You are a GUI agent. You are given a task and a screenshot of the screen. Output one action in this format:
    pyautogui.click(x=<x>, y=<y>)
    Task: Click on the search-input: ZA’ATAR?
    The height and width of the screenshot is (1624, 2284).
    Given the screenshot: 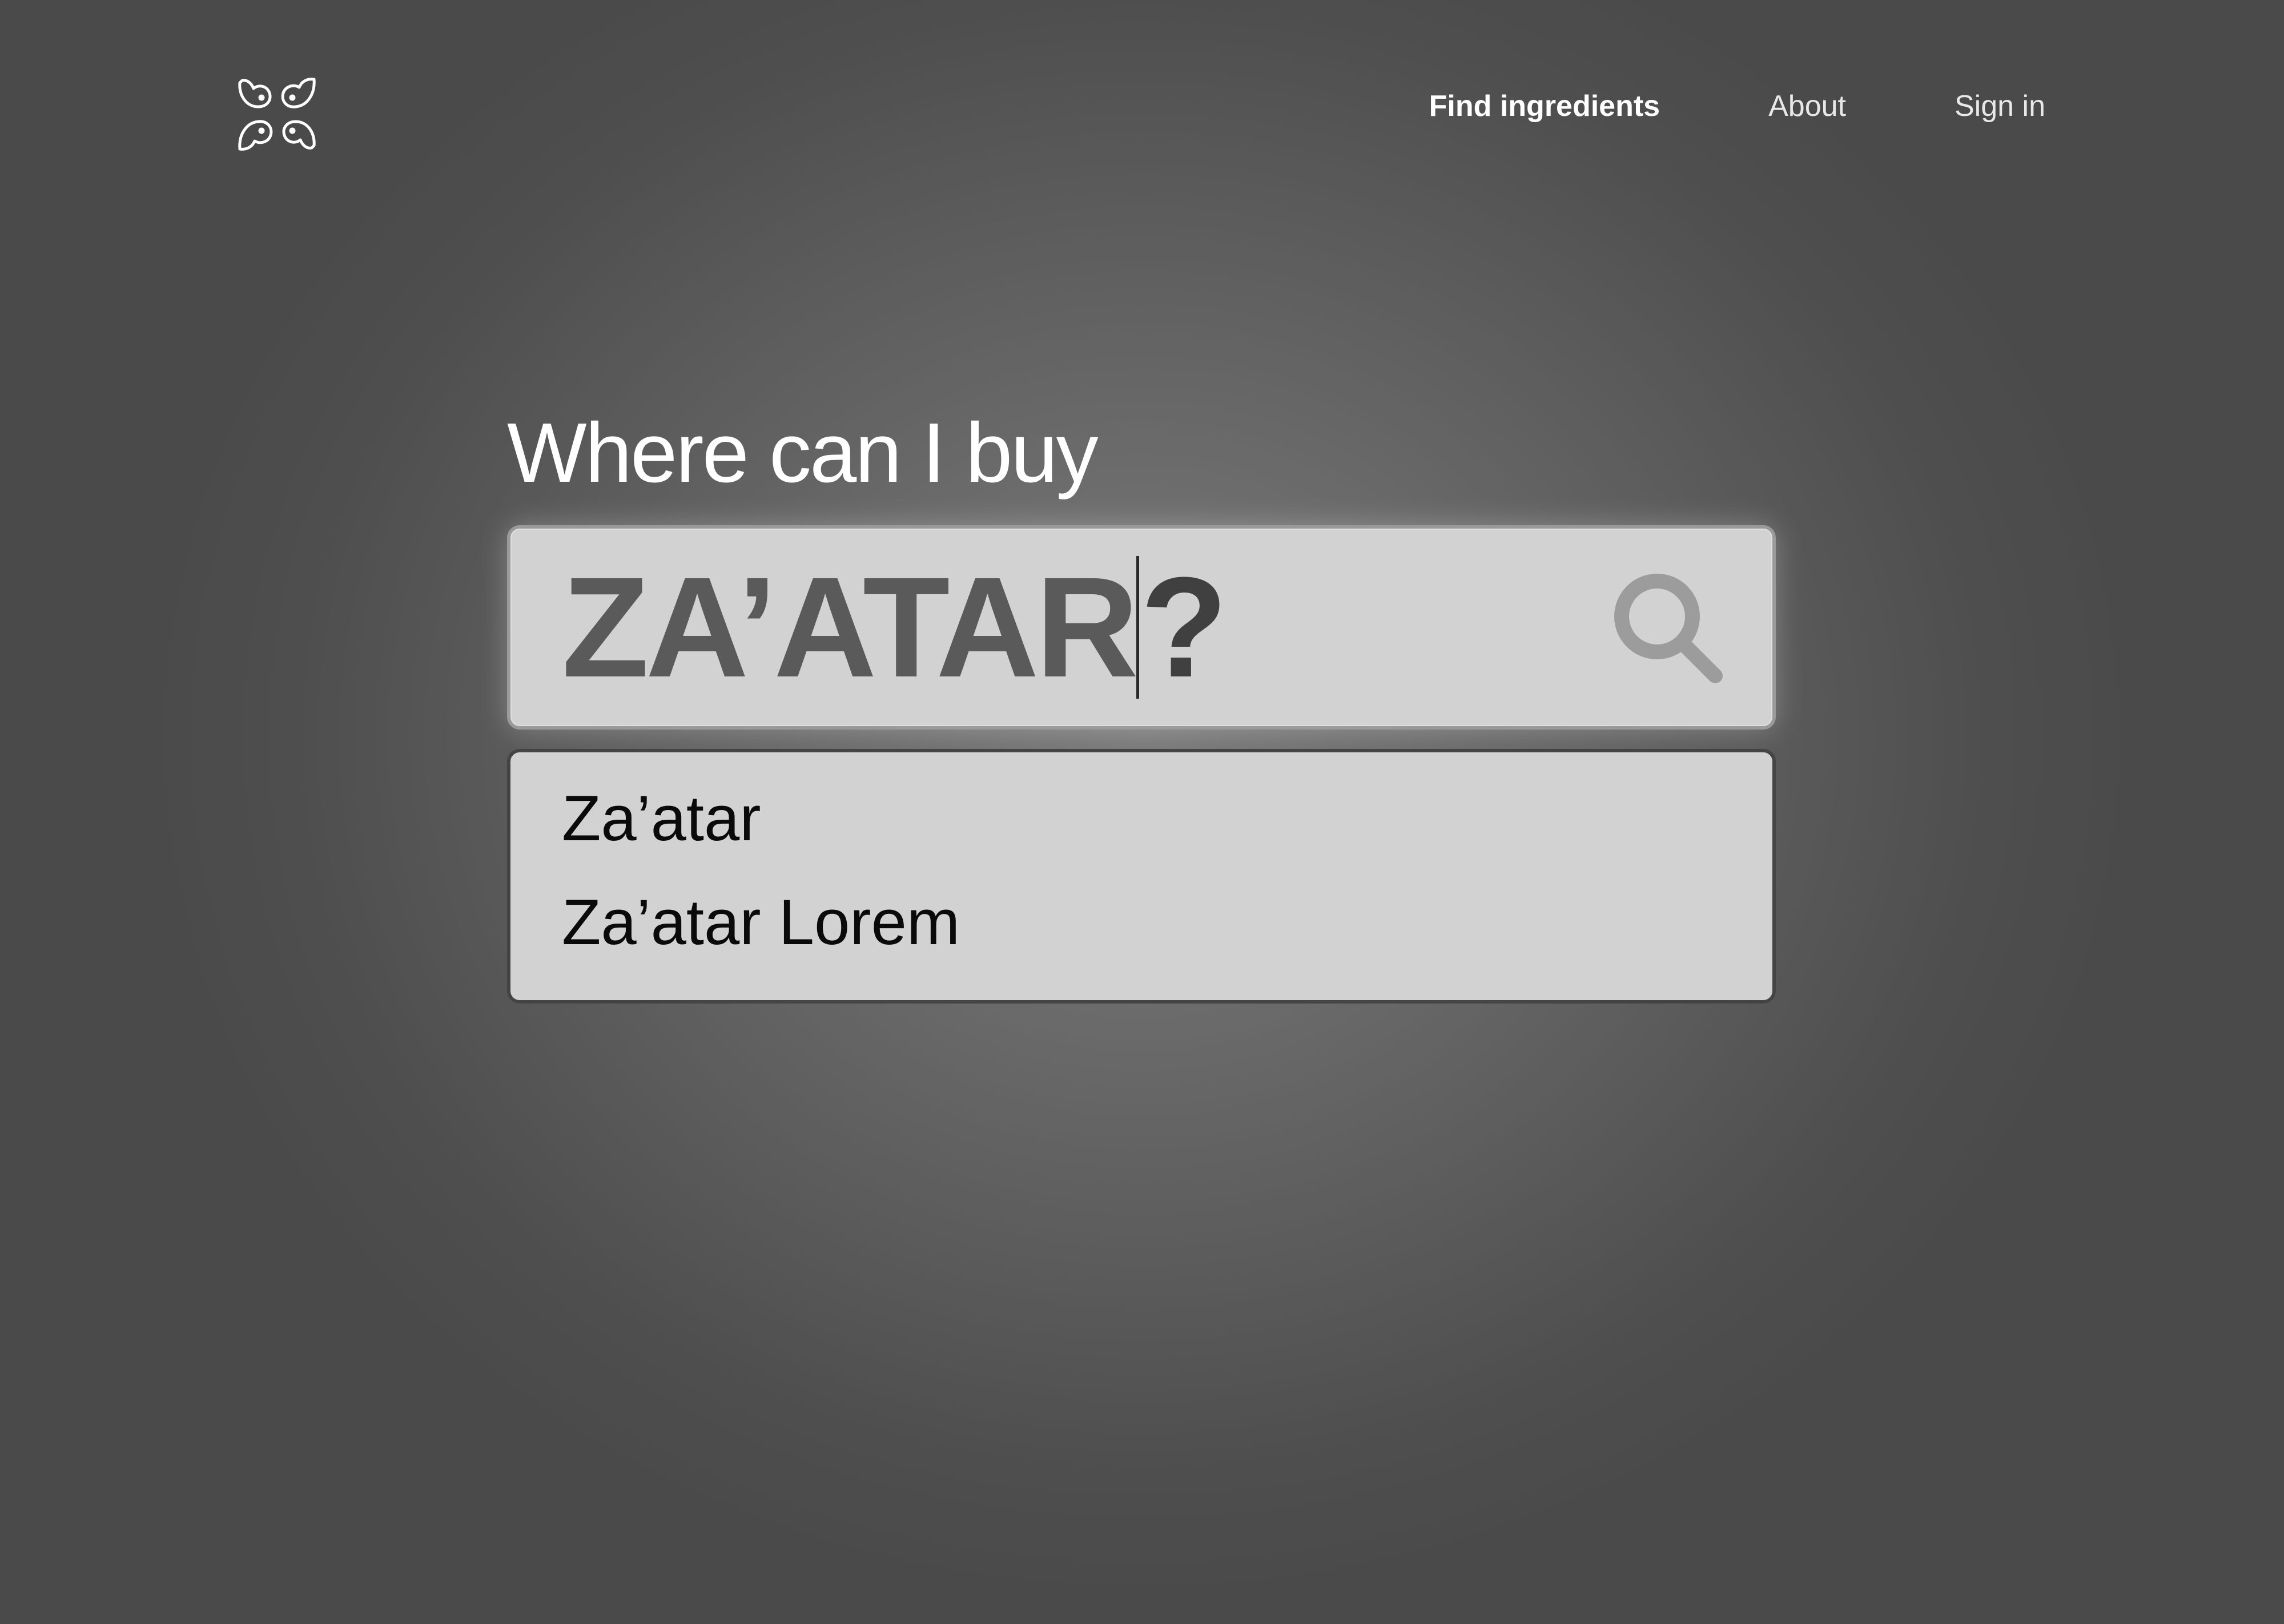 What is the action you would take?
    pyautogui.click(x=1141, y=628)
    